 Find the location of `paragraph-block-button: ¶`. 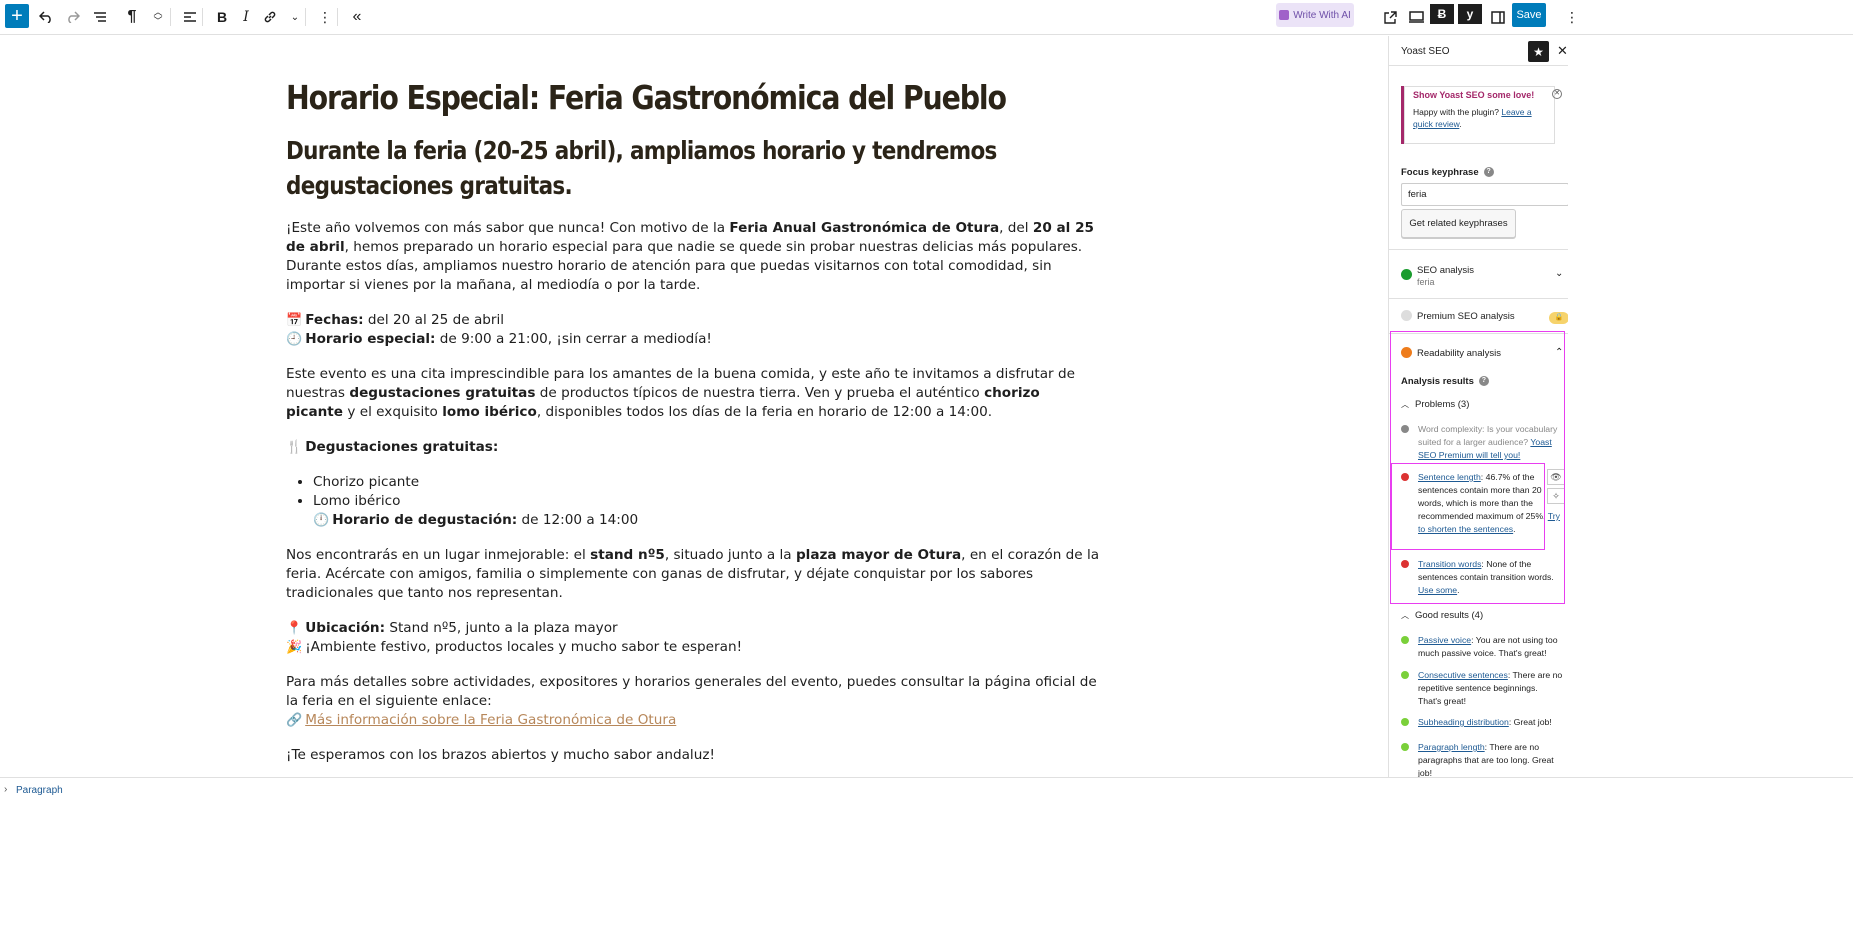

paragraph-block-button: ¶ is located at coordinates (132, 17).